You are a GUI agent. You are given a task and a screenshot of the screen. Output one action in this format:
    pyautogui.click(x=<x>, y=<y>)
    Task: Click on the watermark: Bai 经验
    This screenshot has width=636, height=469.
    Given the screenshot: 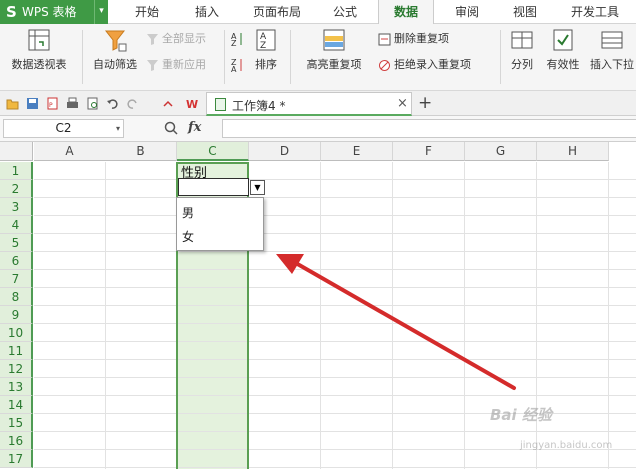 What is the action you would take?
    pyautogui.click(x=521, y=415)
    